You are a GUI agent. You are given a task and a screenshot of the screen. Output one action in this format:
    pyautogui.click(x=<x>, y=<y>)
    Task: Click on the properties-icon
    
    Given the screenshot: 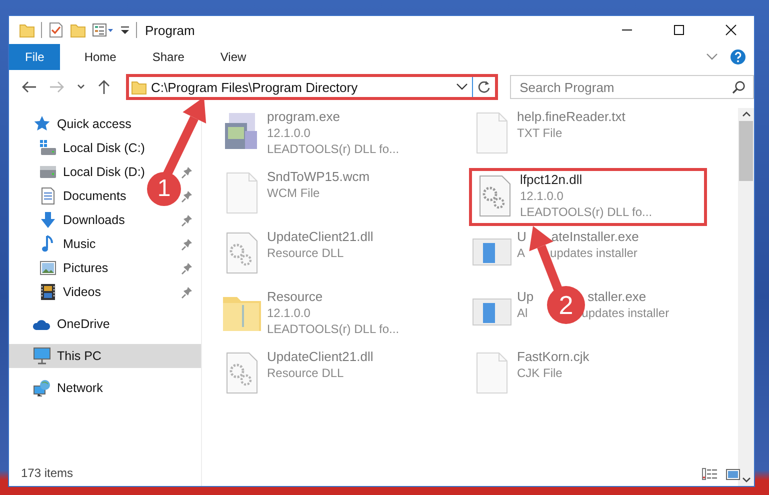 What is the action you would take?
    pyautogui.click(x=103, y=30)
    